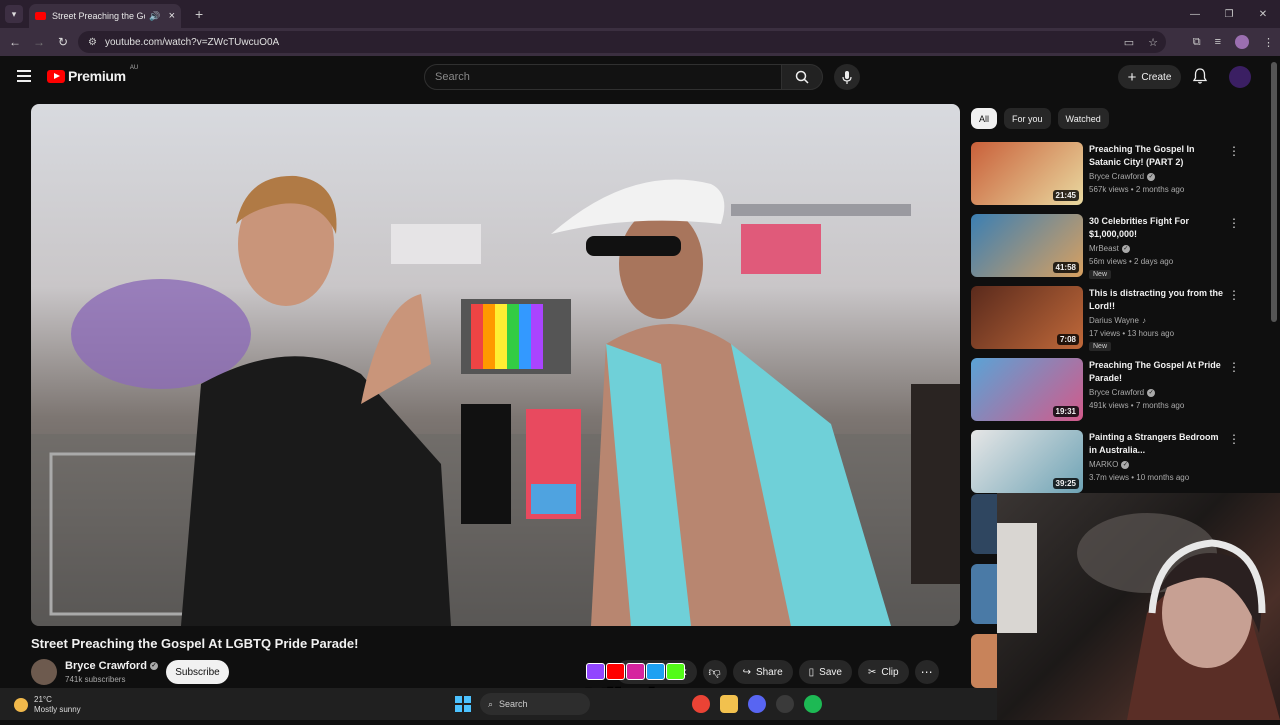 The height and width of the screenshot is (725, 1280). What do you see at coordinates (1159, 372) in the screenshot?
I see `rec-title: Preaching The Gospel At Pride Parade!` at bounding box center [1159, 372].